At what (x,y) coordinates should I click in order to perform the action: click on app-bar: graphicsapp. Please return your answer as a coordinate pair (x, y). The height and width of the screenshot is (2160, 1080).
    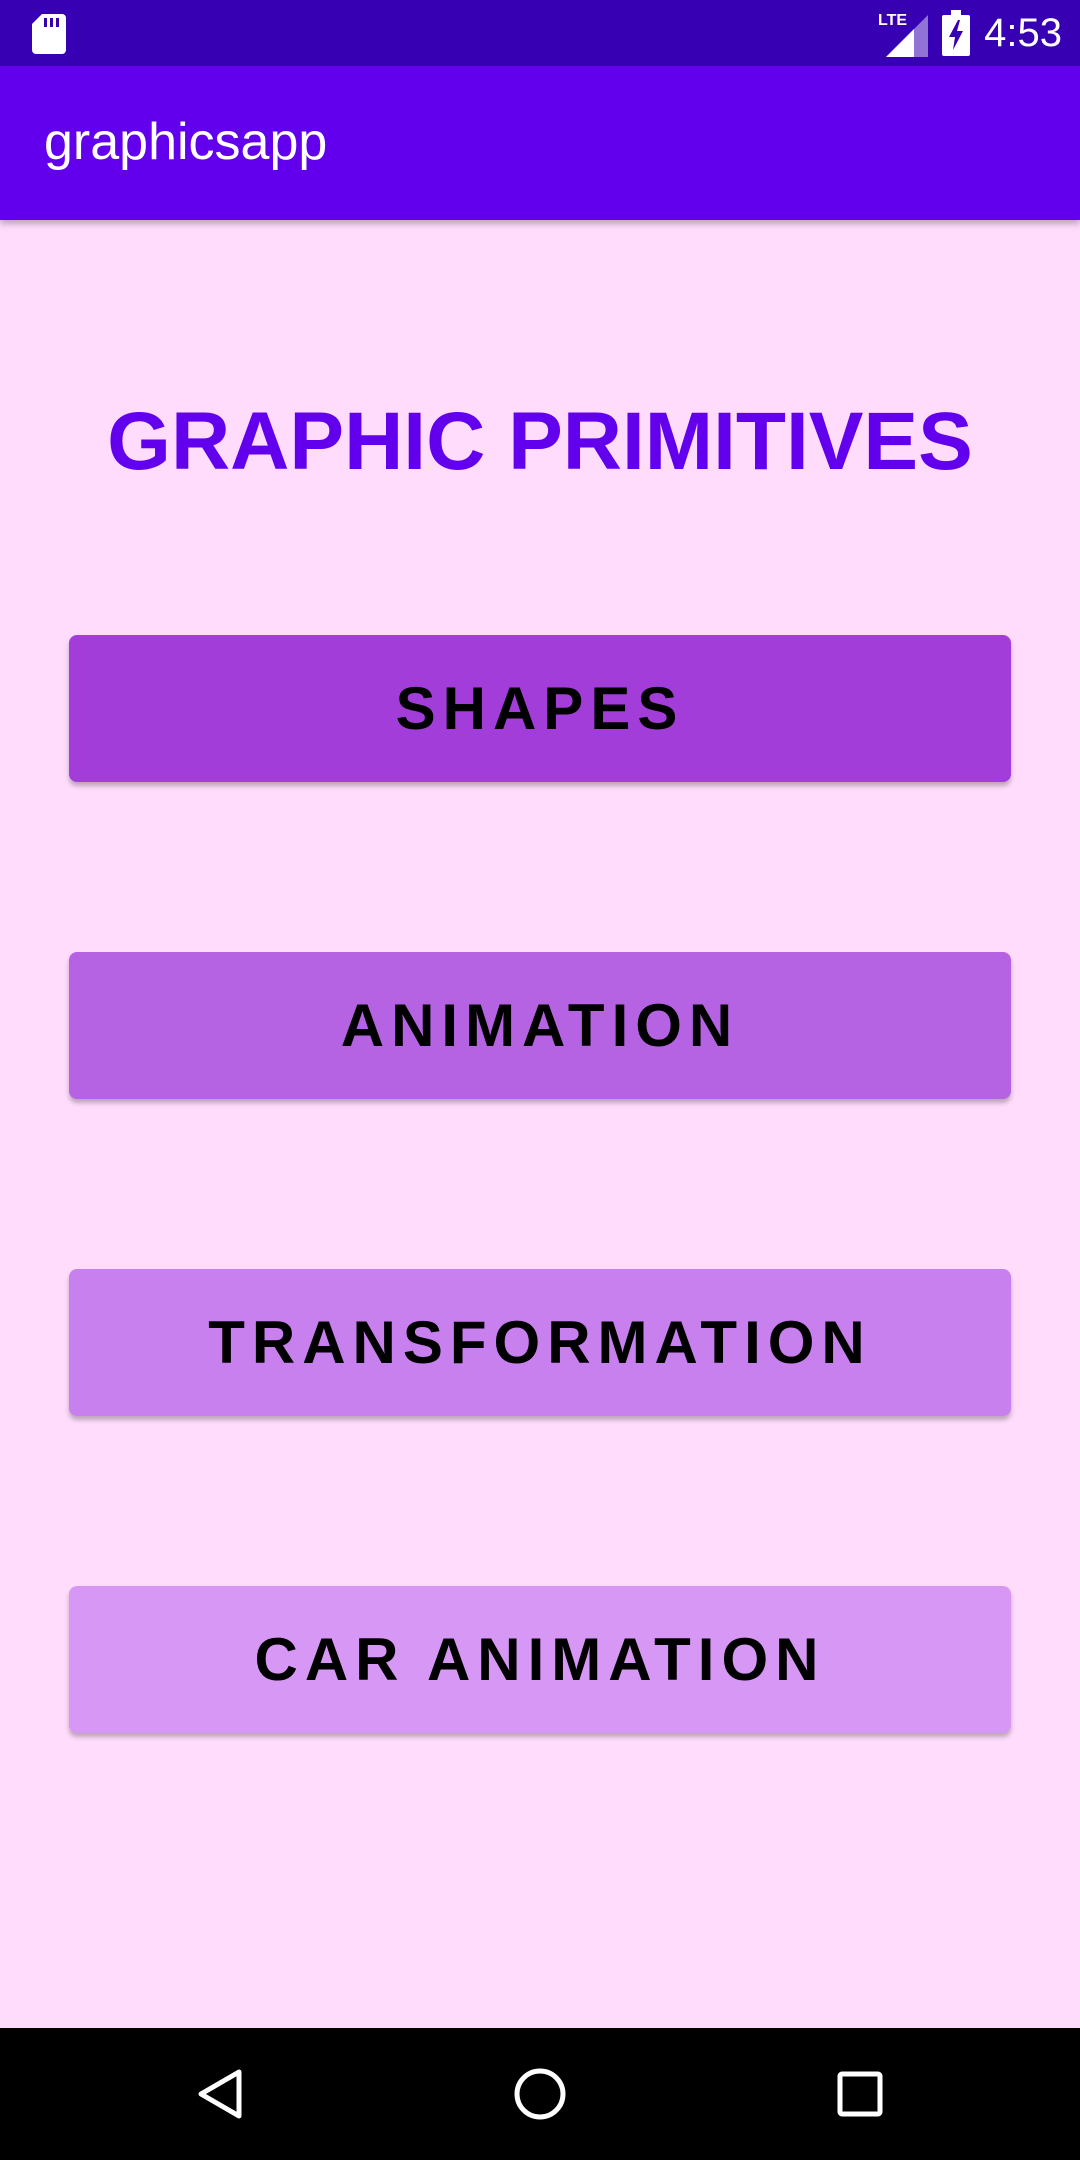
    Looking at the image, I should click on (540, 143).